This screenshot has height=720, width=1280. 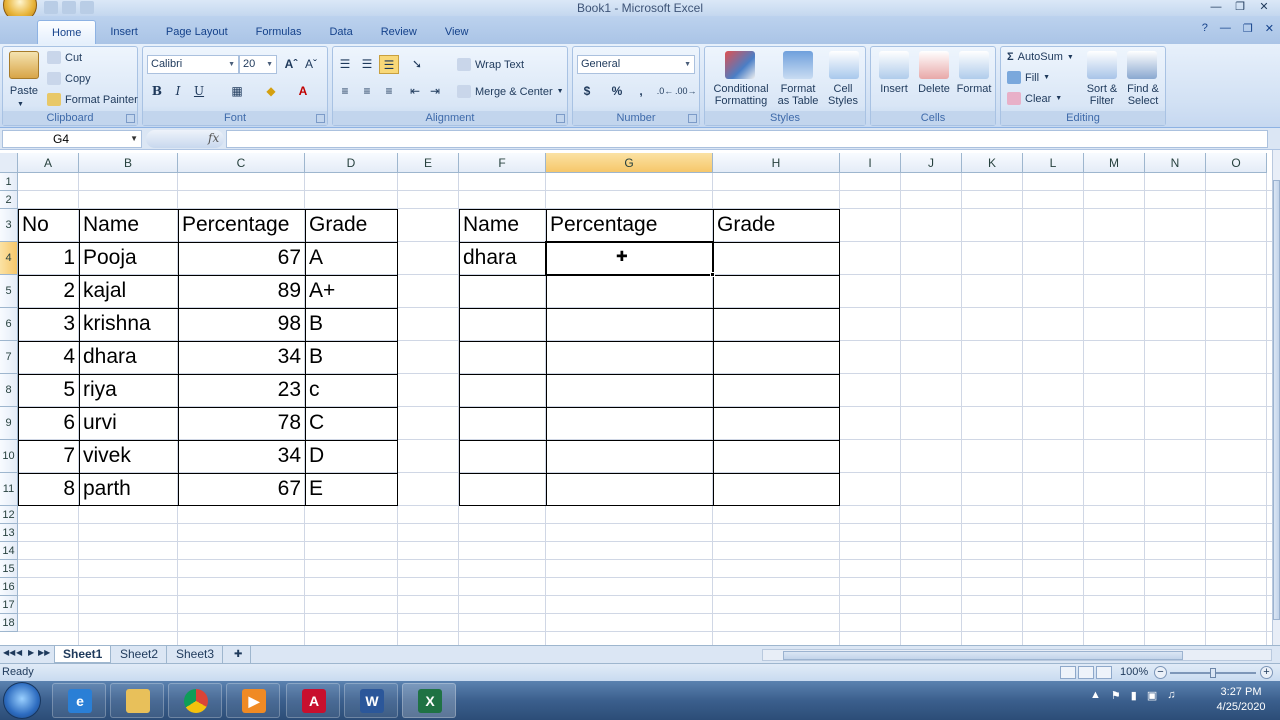 I want to click on font-color-icon: A, so click(x=303, y=91).